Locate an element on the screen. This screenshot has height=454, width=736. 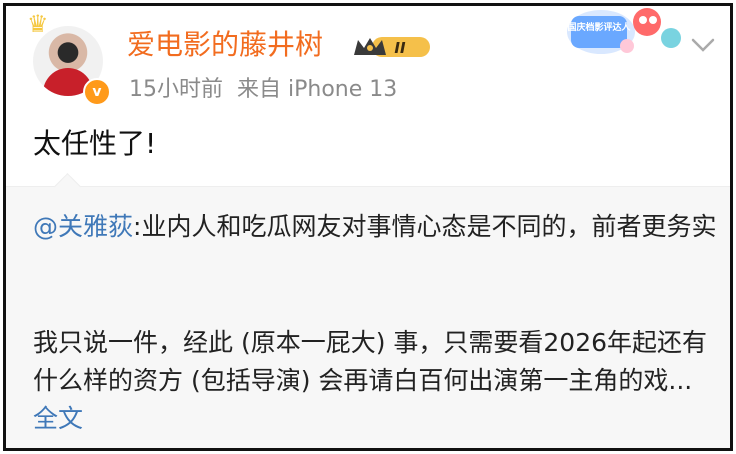
quote-text: :业内人和吃瓜网友对事情心态是不同的，前者更务实 is located at coordinates (425, 226).